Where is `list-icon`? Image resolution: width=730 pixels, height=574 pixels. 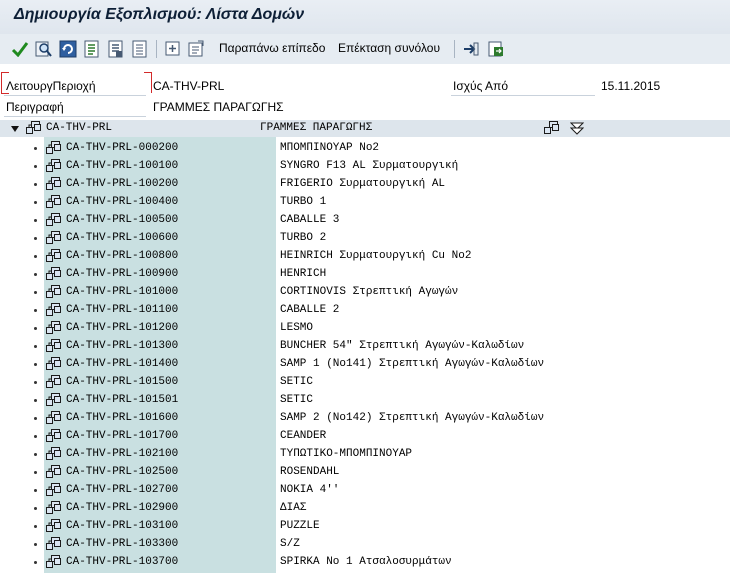 list-icon is located at coordinates (140, 49).